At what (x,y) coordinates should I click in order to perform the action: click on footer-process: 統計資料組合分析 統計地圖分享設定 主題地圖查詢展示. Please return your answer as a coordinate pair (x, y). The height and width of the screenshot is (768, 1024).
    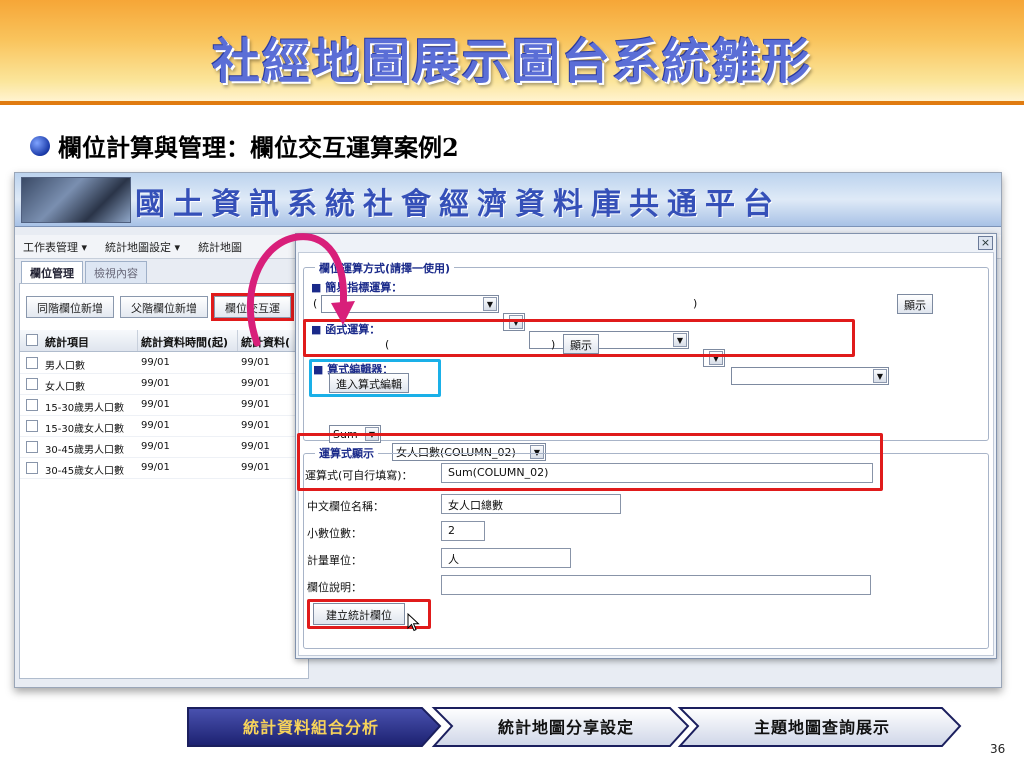
    Looking at the image, I should click on (571, 726).